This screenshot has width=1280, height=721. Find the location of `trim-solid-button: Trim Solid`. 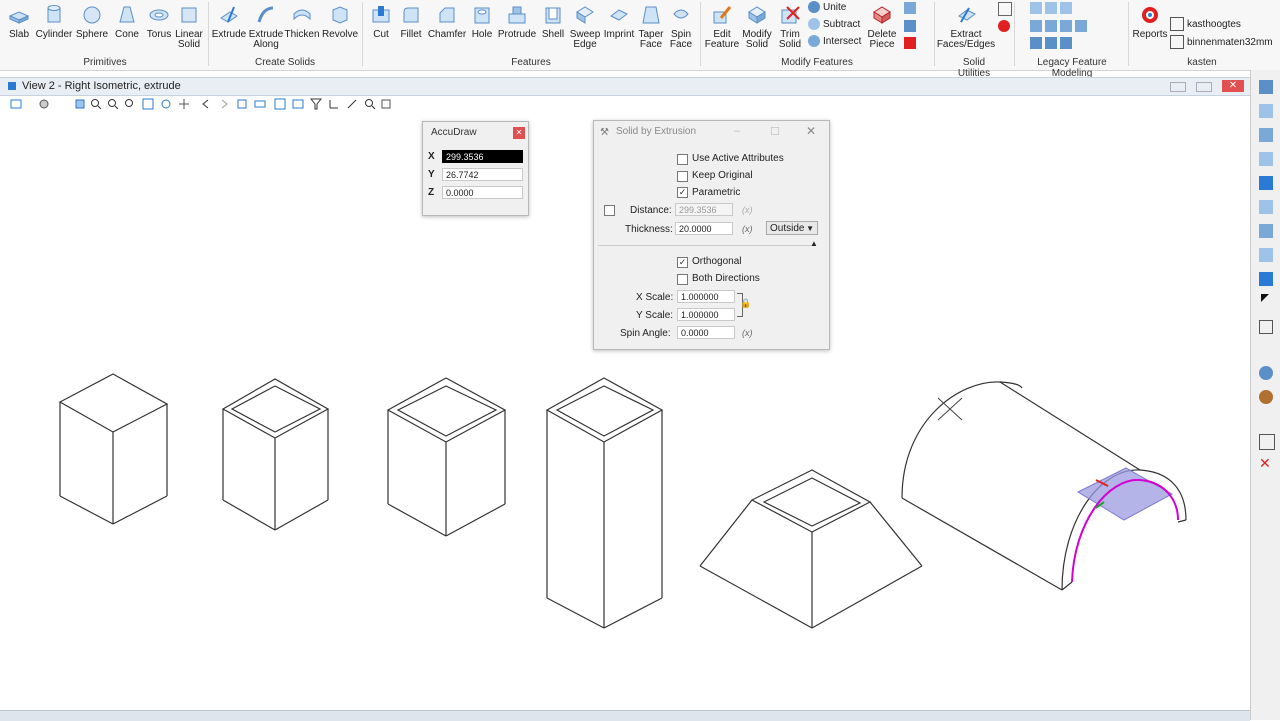

trim-solid-button: Trim Solid is located at coordinates (790, 25).